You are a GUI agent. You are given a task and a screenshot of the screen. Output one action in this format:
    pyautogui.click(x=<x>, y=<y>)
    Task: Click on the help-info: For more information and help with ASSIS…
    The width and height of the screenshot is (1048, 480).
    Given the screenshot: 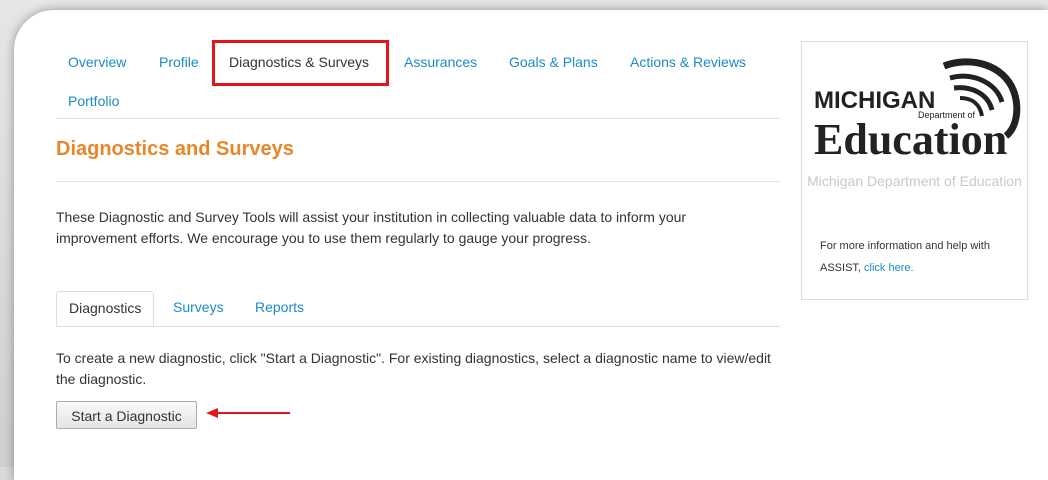 What is the action you would take?
    pyautogui.click(x=920, y=257)
    